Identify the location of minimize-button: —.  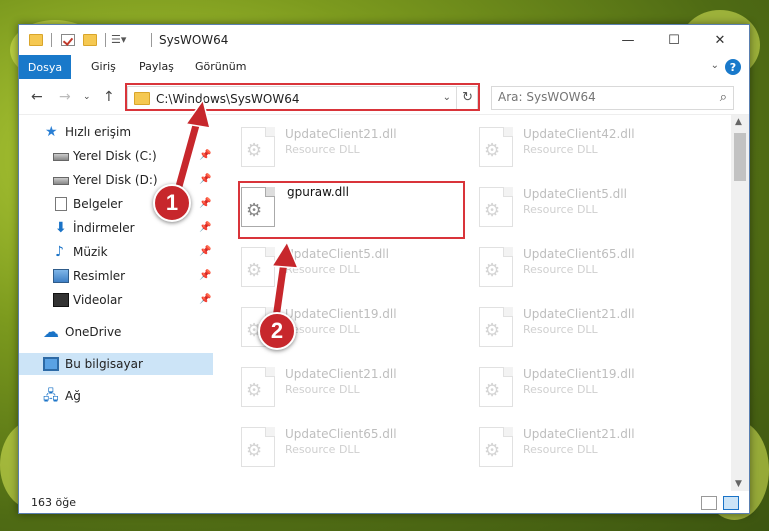
(628, 40).